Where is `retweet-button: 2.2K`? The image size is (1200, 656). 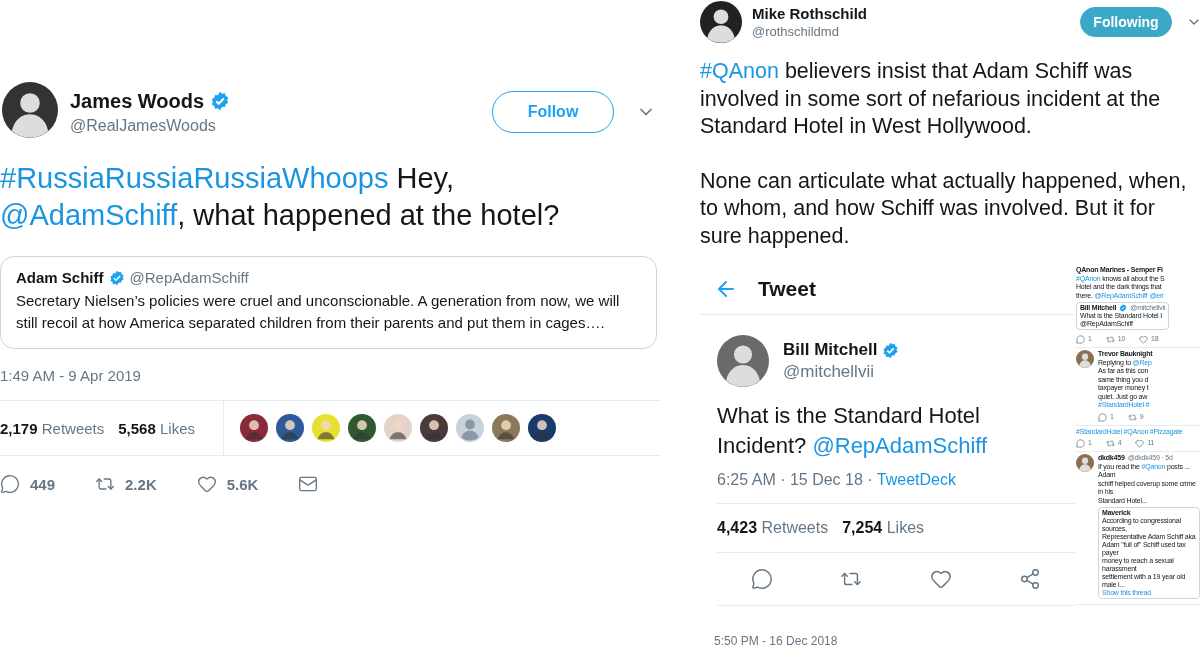 retweet-button: 2.2K is located at coordinates (126, 484).